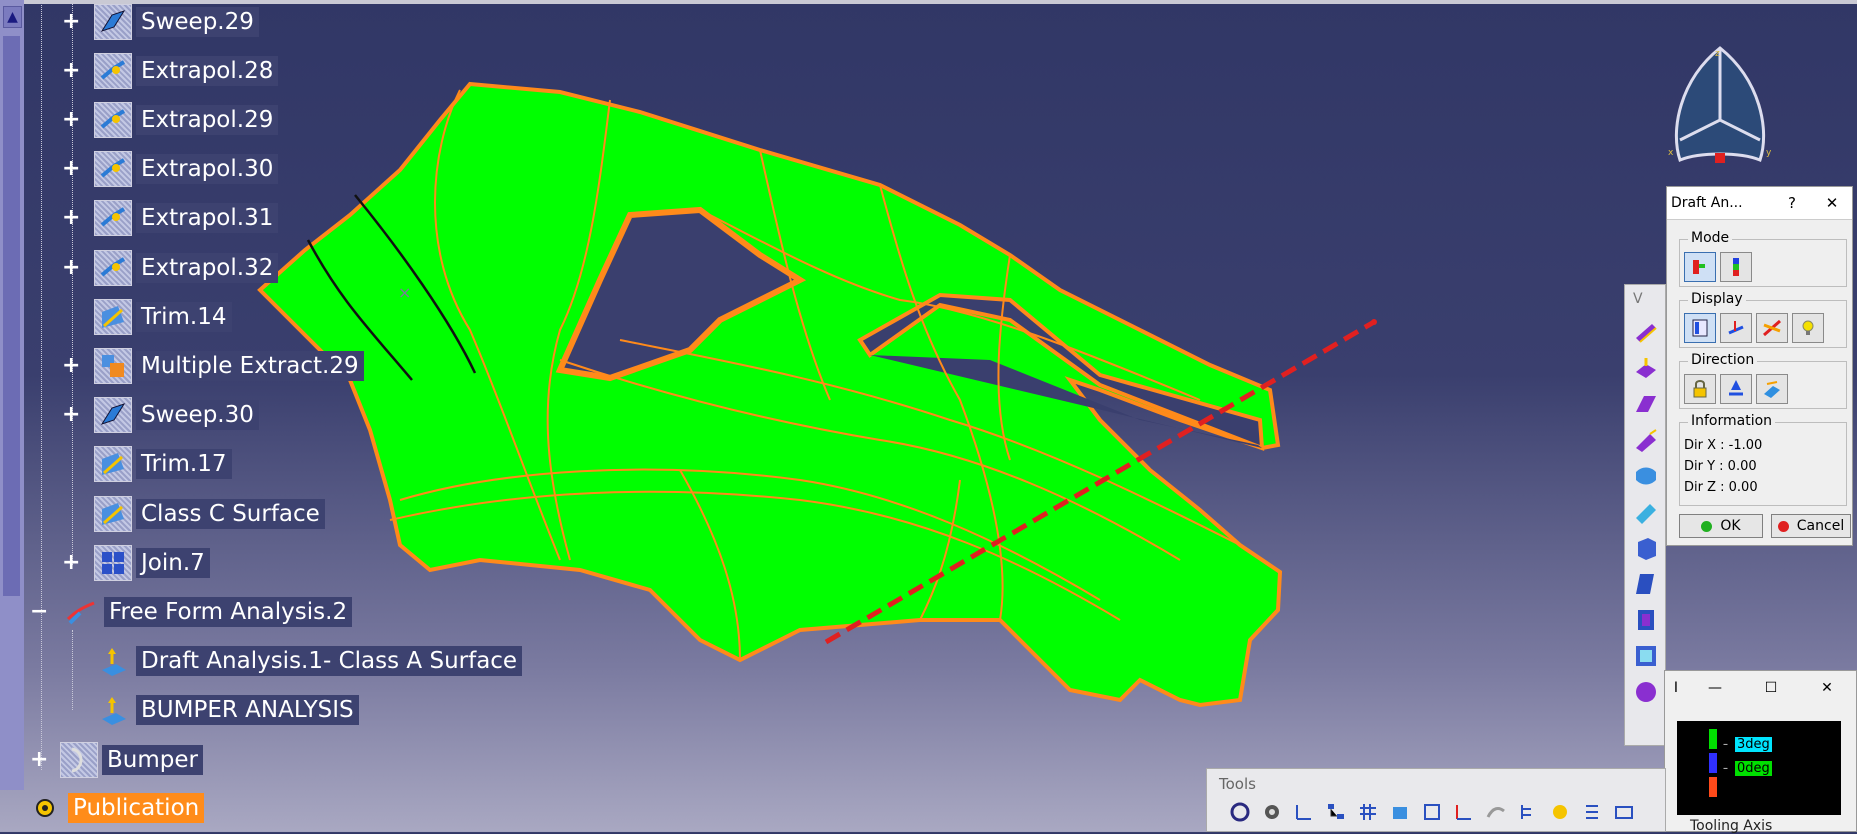 The width and height of the screenshot is (1857, 834). I want to click on envelope-icon, so click(1624, 812).